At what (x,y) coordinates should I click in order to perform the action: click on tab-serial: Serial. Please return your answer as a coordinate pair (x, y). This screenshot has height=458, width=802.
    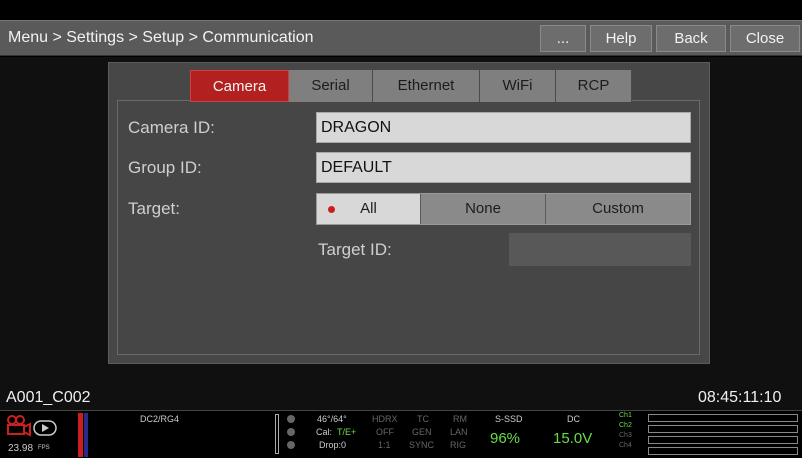
    Looking at the image, I should click on (331, 86).